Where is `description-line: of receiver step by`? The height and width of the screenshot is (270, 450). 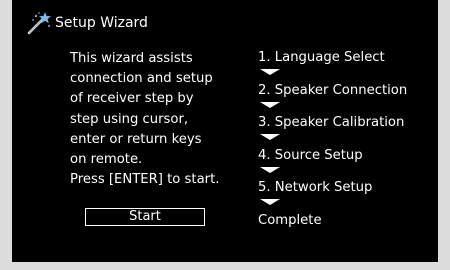
description-line: of receiver step by is located at coordinates (132, 99).